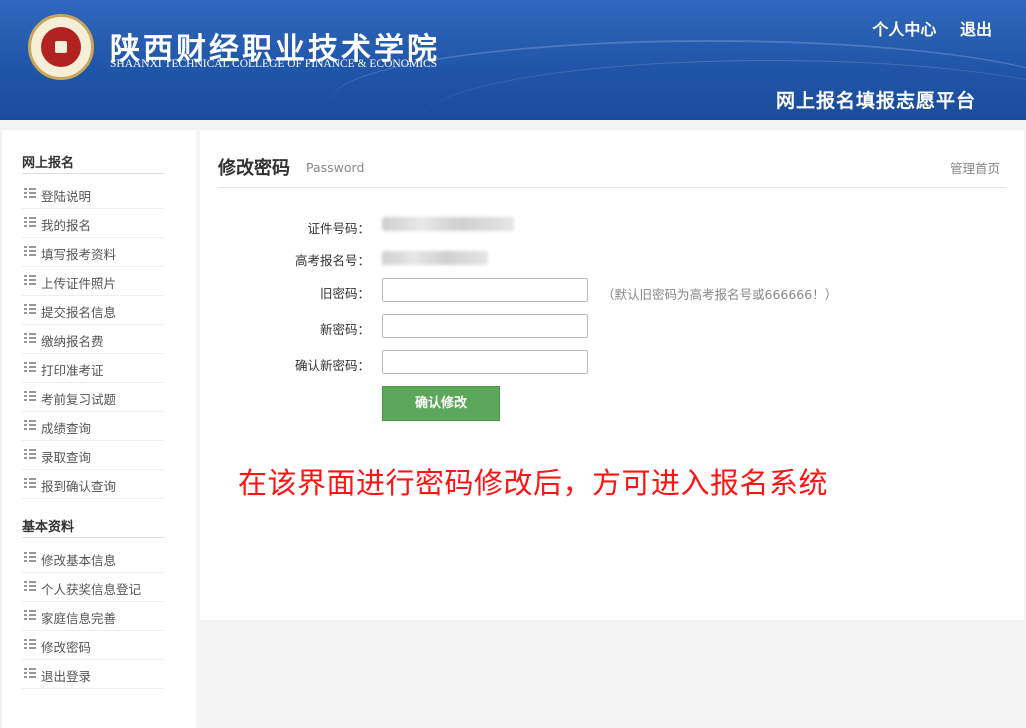 The image size is (1026, 728). Describe the element at coordinates (448, 224) in the screenshot. I see `id-number-value-redacted` at that location.